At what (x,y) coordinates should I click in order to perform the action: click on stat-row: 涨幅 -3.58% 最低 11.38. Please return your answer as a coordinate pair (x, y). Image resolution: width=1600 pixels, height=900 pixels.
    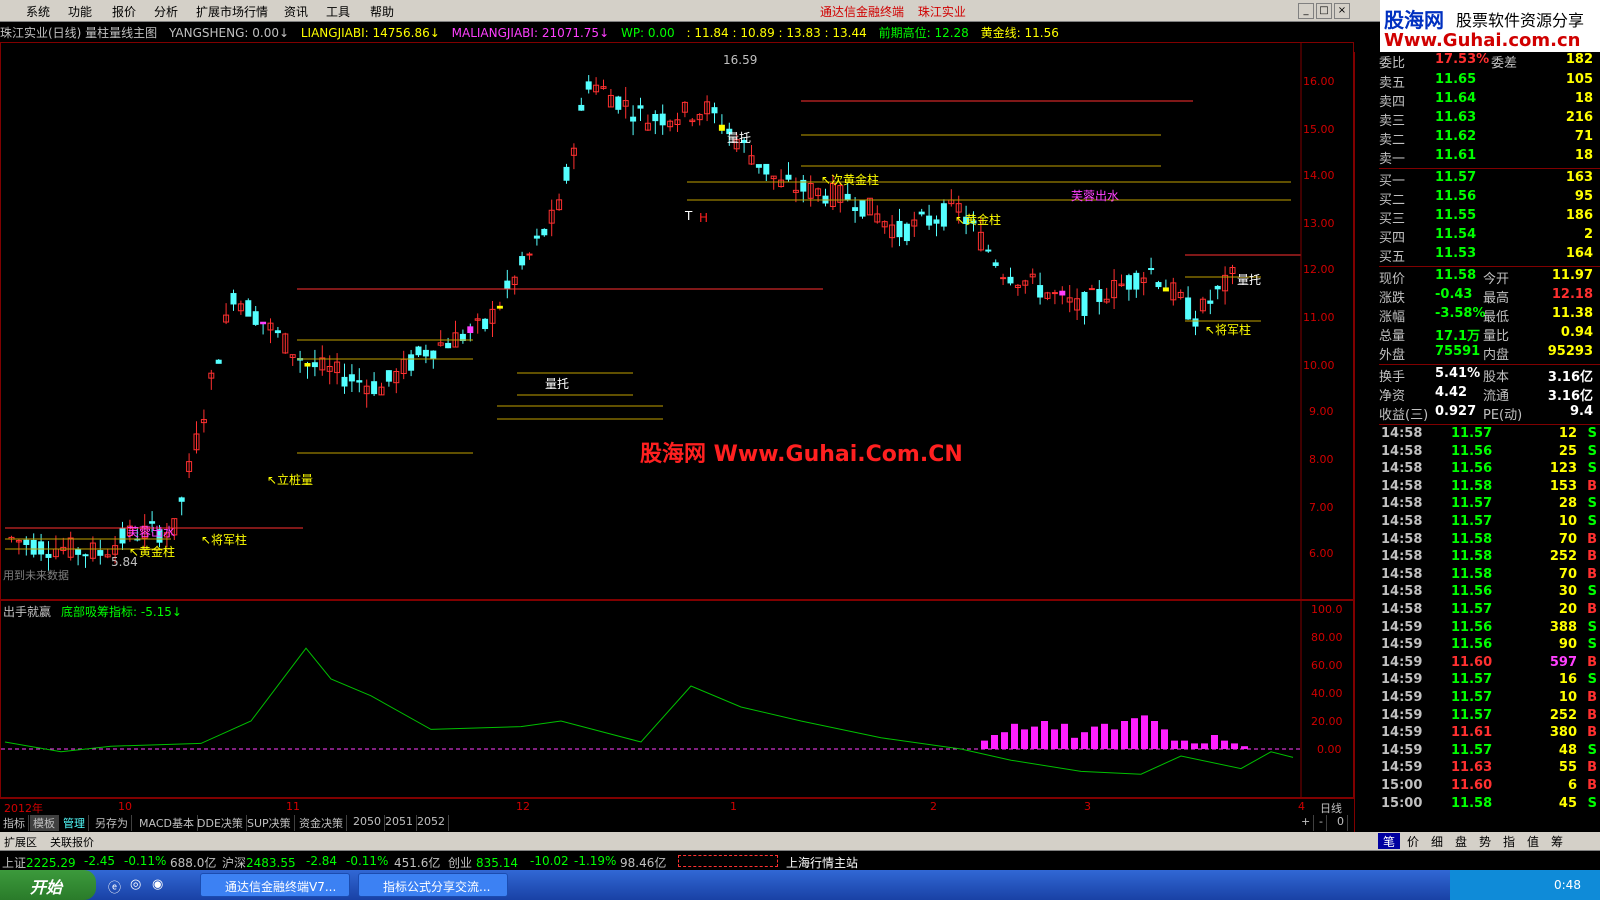
    Looking at the image, I should click on (1477, 315).